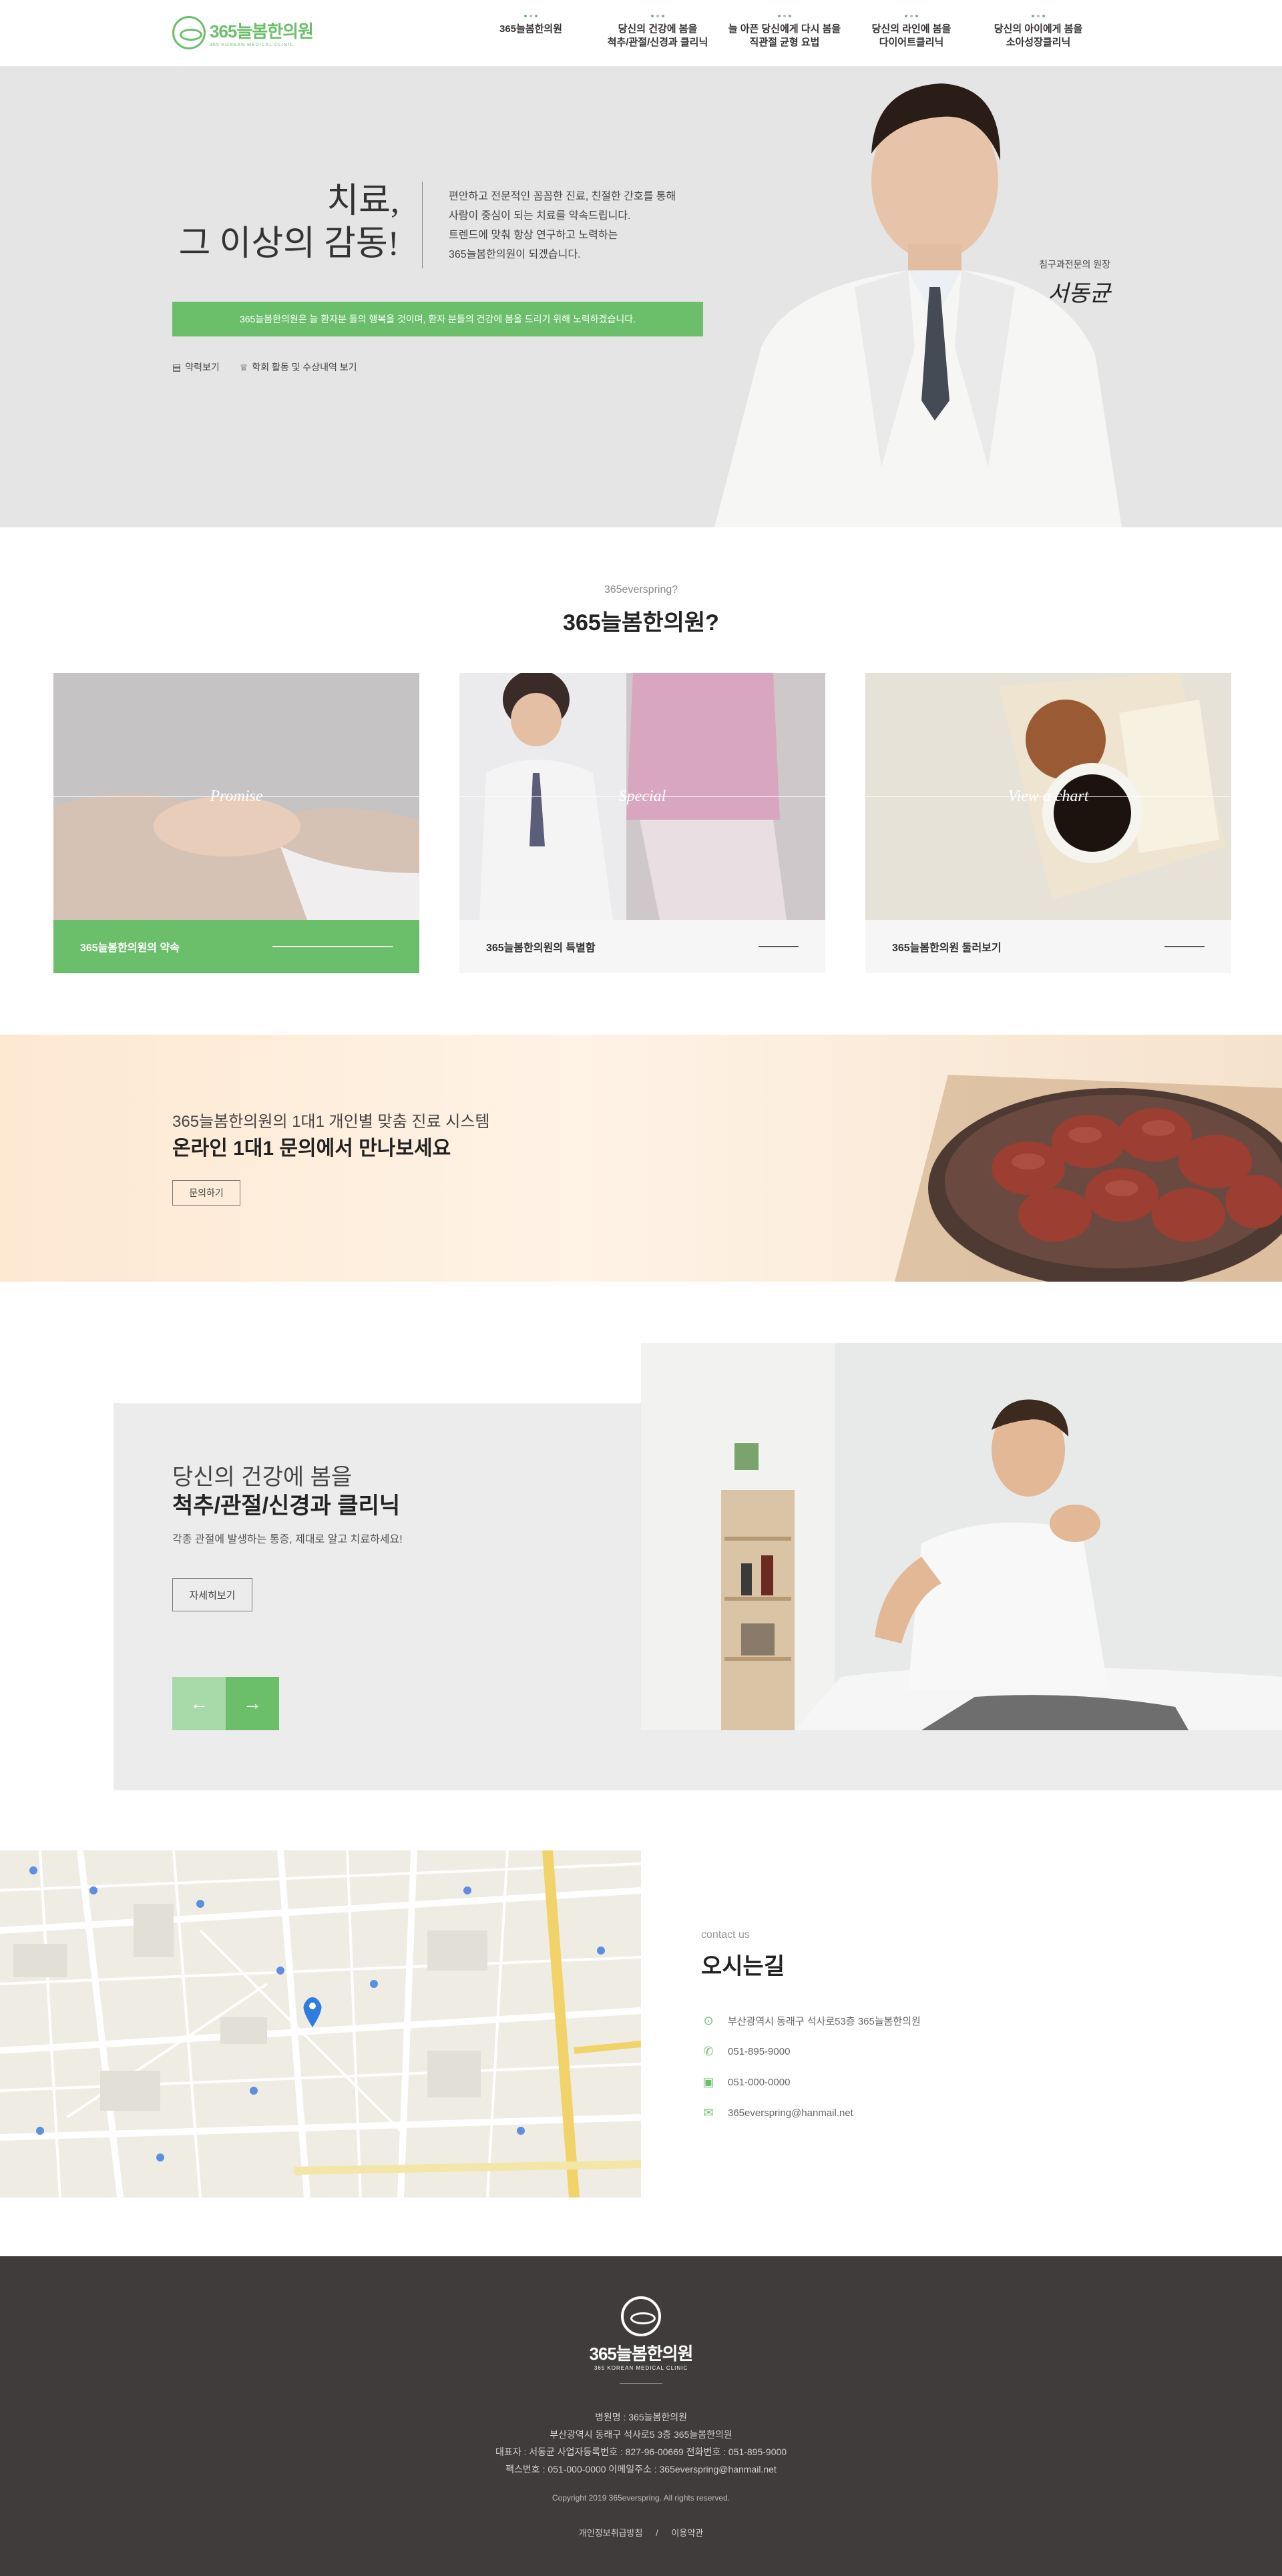 The width and height of the screenshot is (1282, 2576). Describe the element at coordinates (708, 2051) in the screenshot. I see `phone-icon: ✆` at that location.